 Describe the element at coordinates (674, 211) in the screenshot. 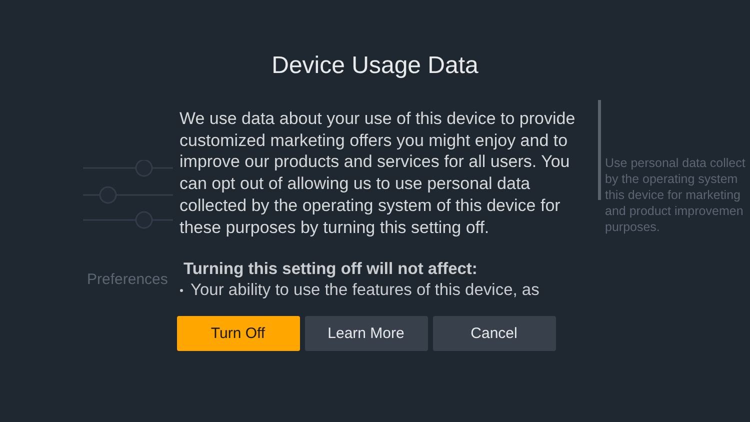

I see `description-line: and product improvemen` at that location.